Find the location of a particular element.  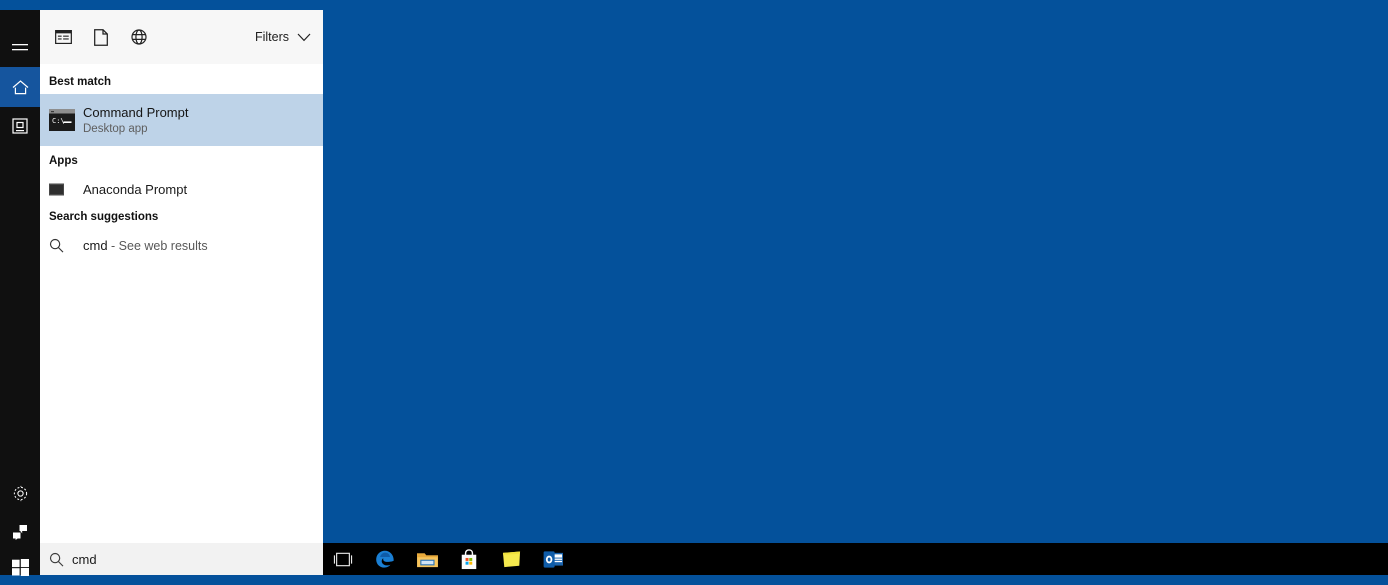

rail-item-hamburger is located at coordinates (20, 48).